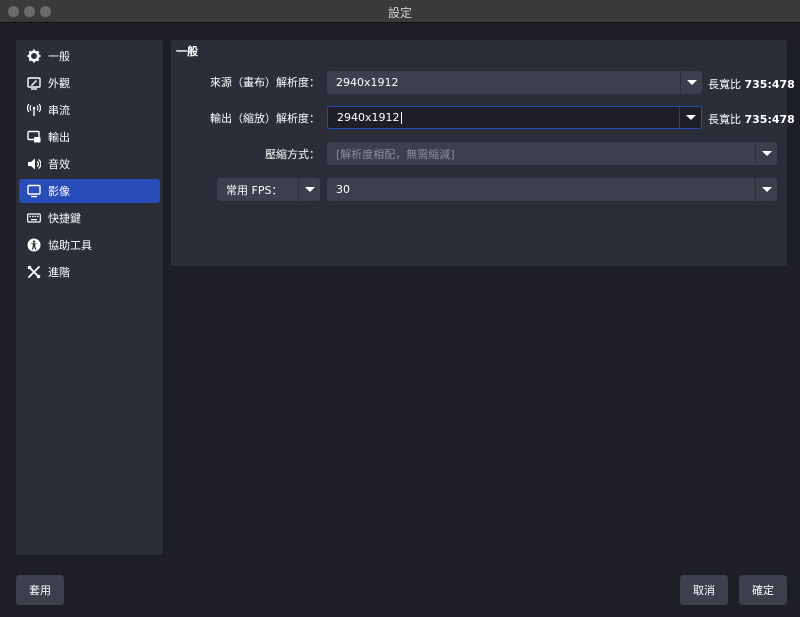  What do you see at coordinates (64, 218) in the screenshot?
I see `sidebar-item-label: 快捷鍵` at bounding box center [64, 218].